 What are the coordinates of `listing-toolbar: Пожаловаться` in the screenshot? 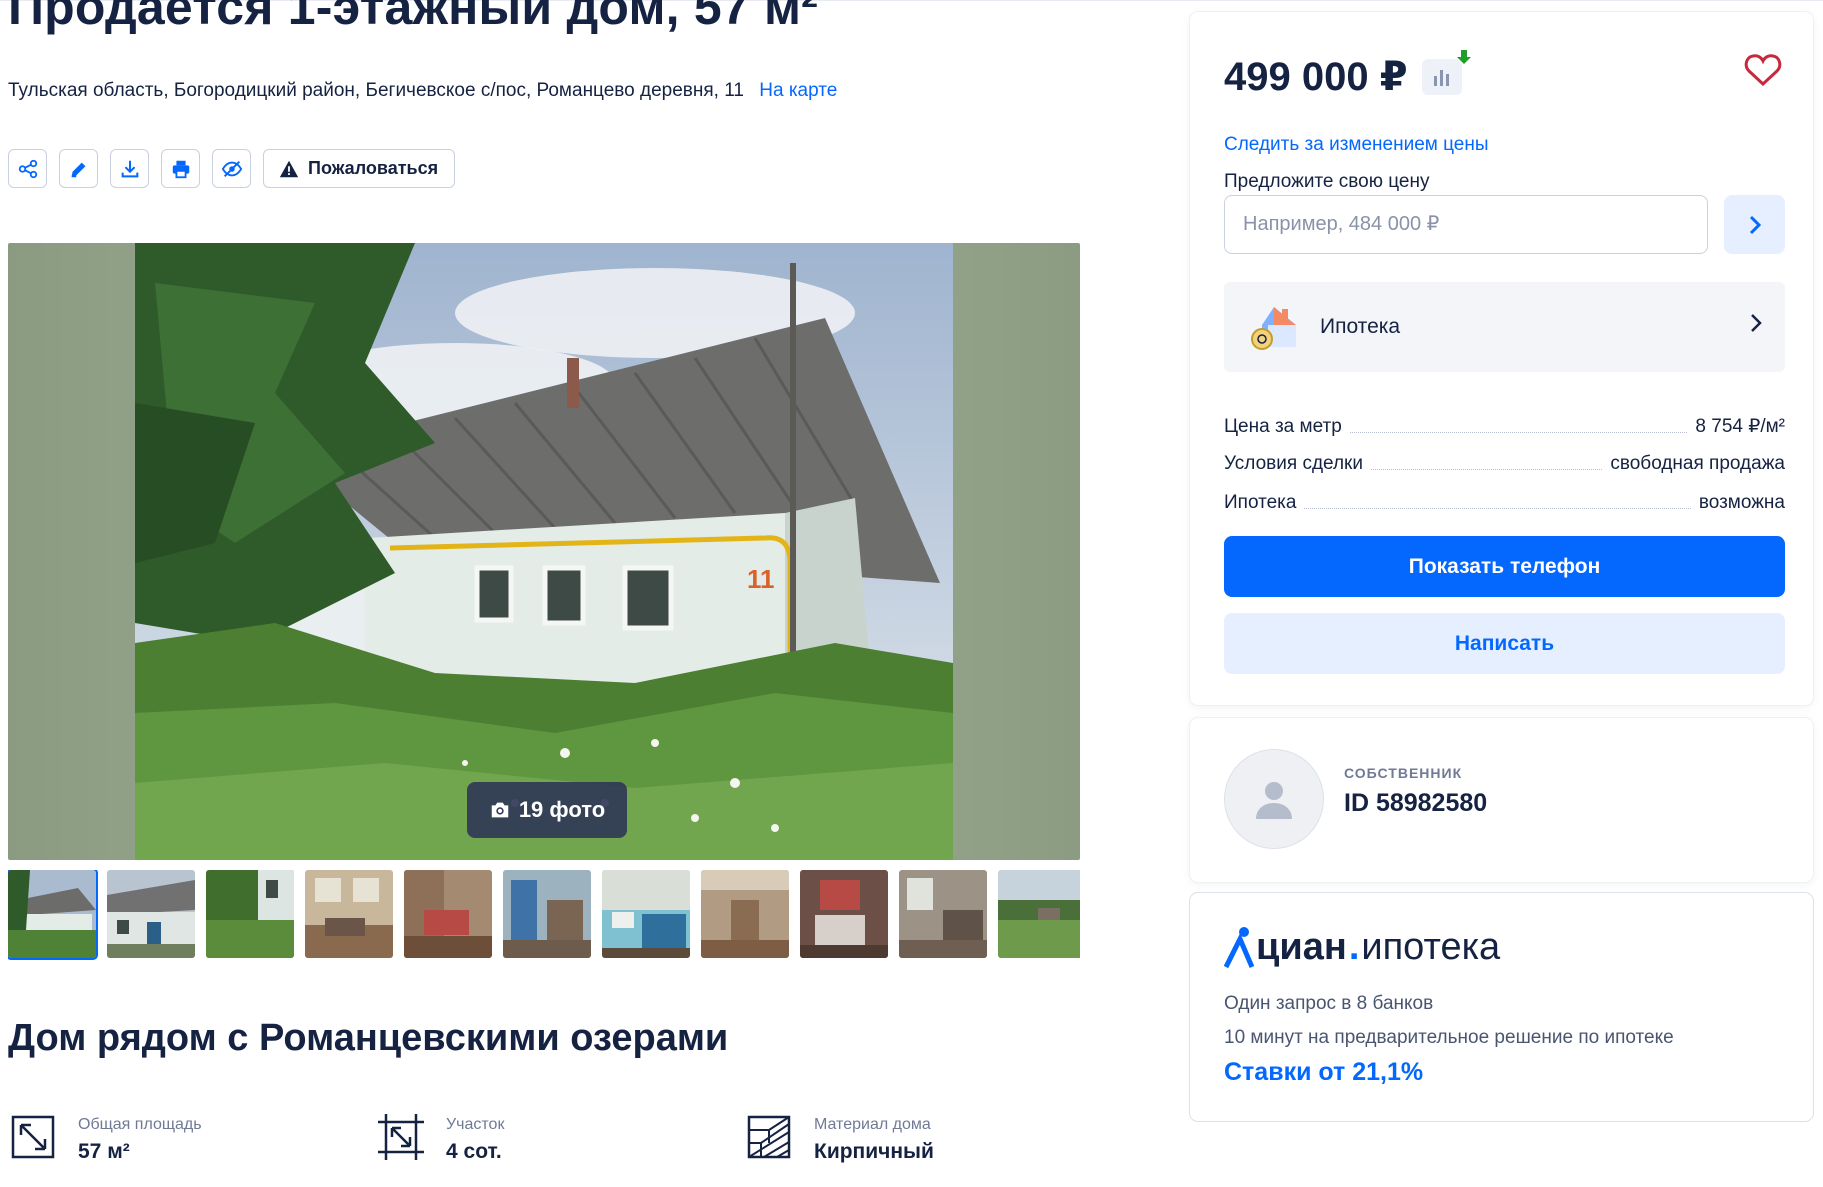 It's located at (232, 168).